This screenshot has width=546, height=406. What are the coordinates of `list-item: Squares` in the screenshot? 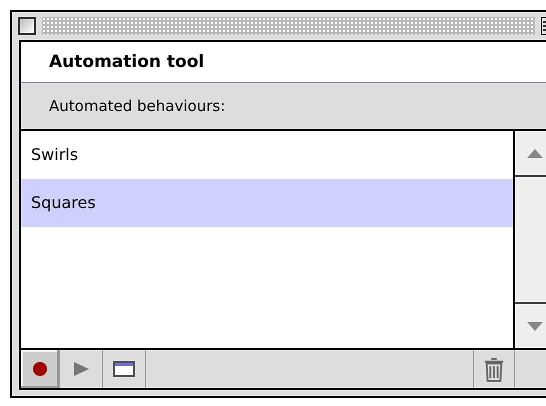 It's located at (267, 203).